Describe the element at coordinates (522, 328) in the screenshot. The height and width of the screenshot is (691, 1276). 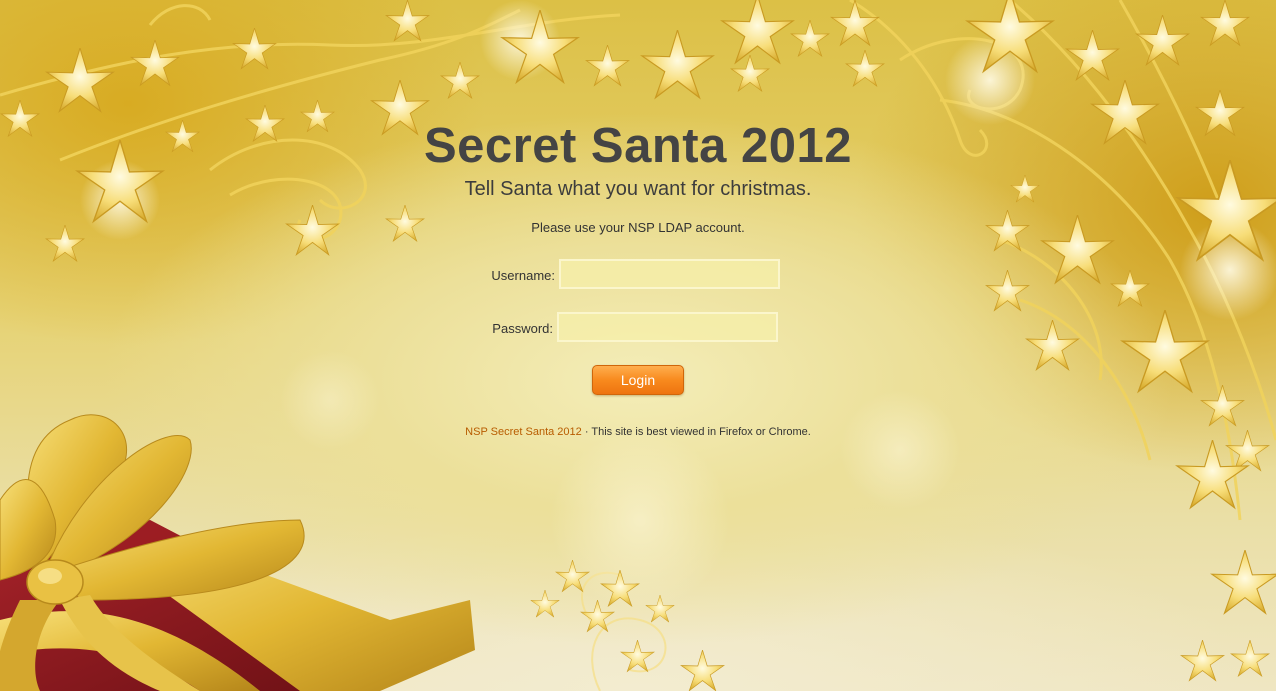
I see `password-label: Password:` at that location.